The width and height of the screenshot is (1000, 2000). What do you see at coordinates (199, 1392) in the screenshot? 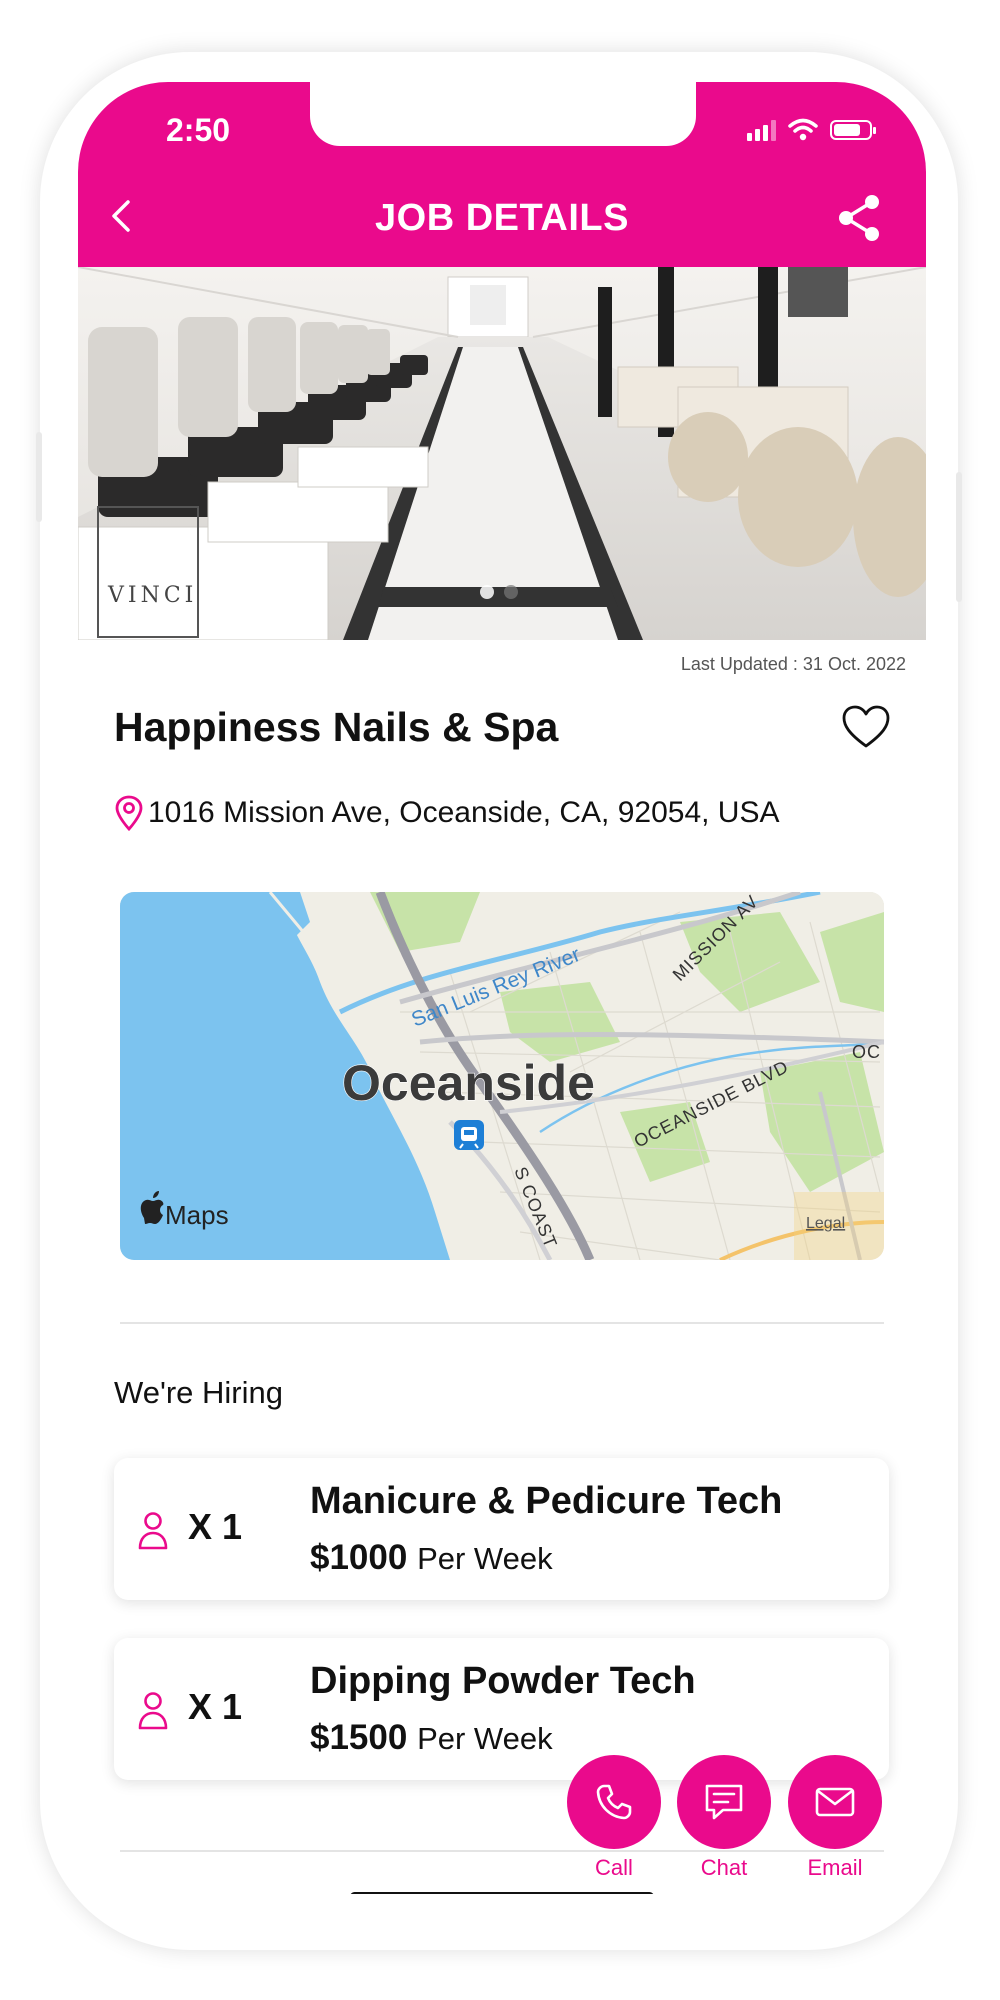
I see `hiring-section-title: We're Hiring` at bounding box center [199, 1392].